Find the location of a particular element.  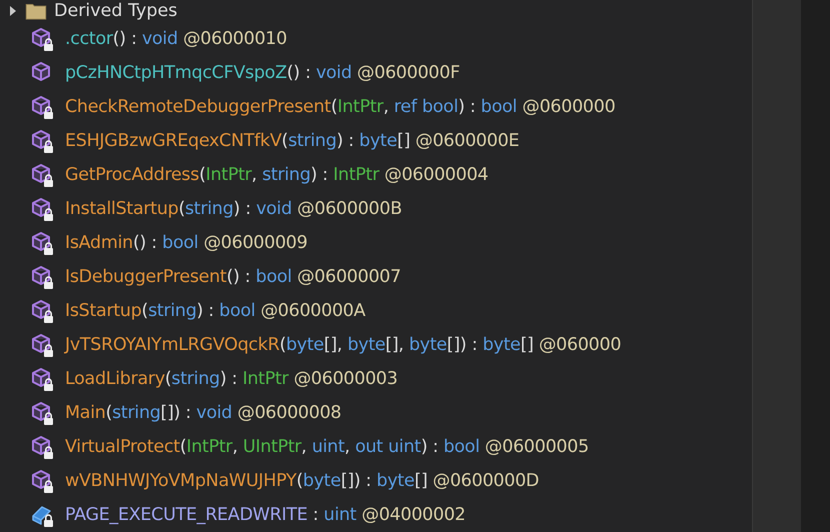

scrollbar is located at coordinates (776, 266).